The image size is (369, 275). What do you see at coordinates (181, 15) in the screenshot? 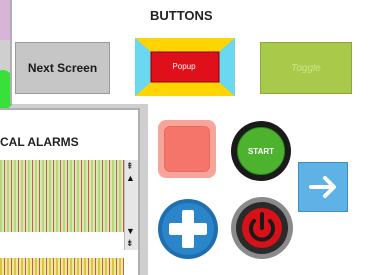
I see `panel-title: BUTTONS` at bounding box center [181, 15].